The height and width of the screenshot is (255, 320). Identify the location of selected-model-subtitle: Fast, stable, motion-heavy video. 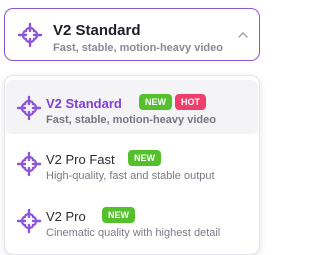
(138, 48).